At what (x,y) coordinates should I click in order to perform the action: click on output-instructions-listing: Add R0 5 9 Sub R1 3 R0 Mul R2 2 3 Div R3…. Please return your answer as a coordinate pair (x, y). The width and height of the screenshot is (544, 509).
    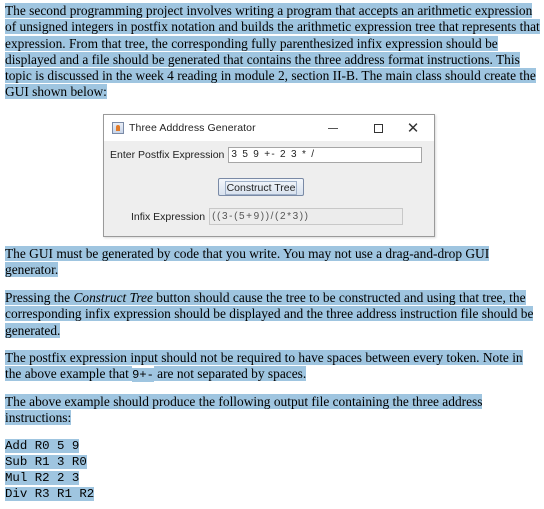
    Looking at the image, I should click on (50, 470).